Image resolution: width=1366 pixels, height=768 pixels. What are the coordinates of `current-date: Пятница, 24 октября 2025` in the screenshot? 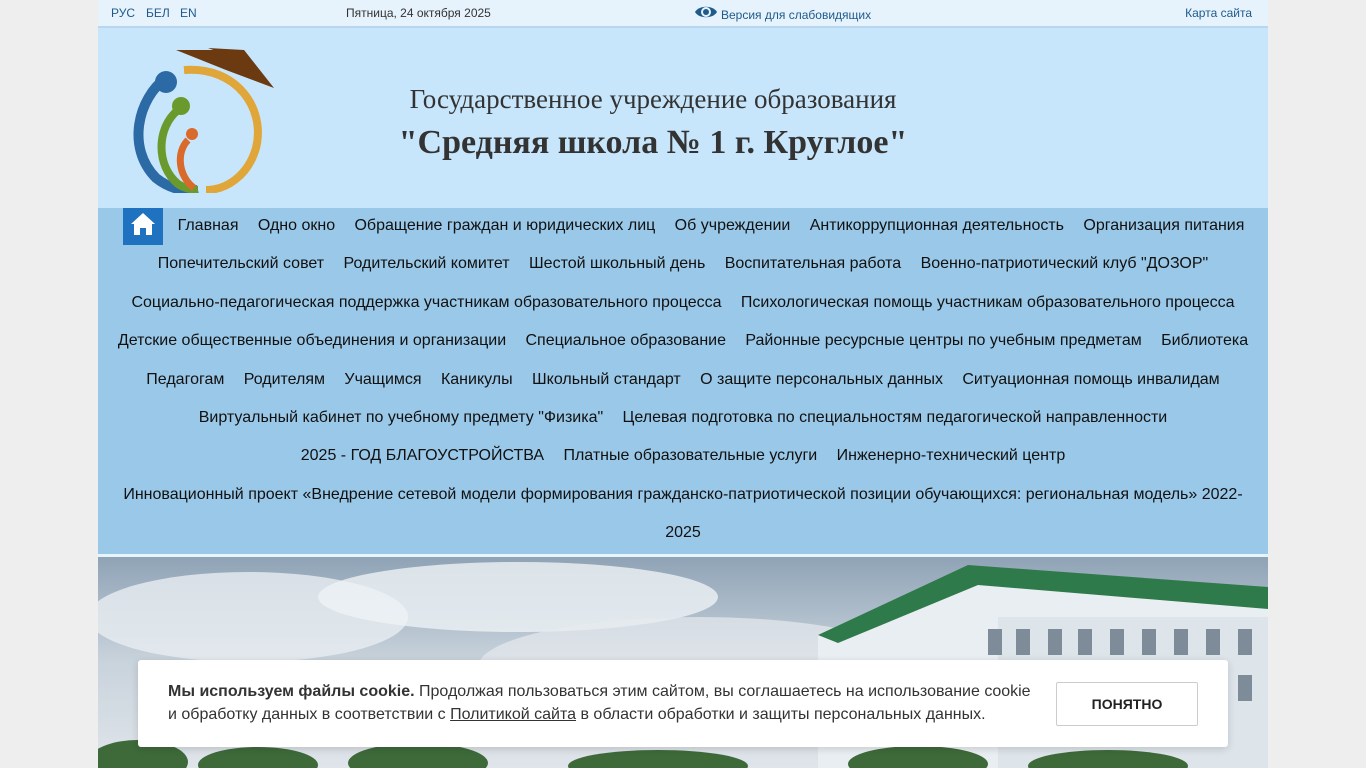 It's located at (418, 13).